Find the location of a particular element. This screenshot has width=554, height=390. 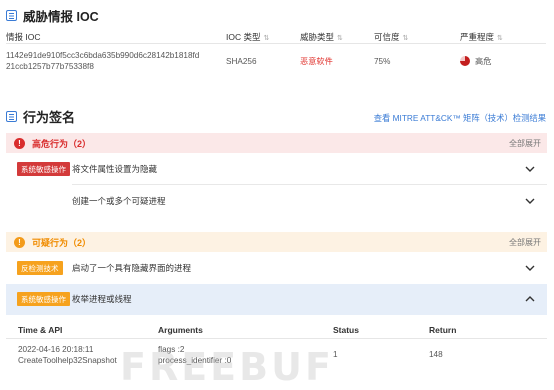

ioc-section-header: 威胁情报 IOC is located at coordinates (52, 15).